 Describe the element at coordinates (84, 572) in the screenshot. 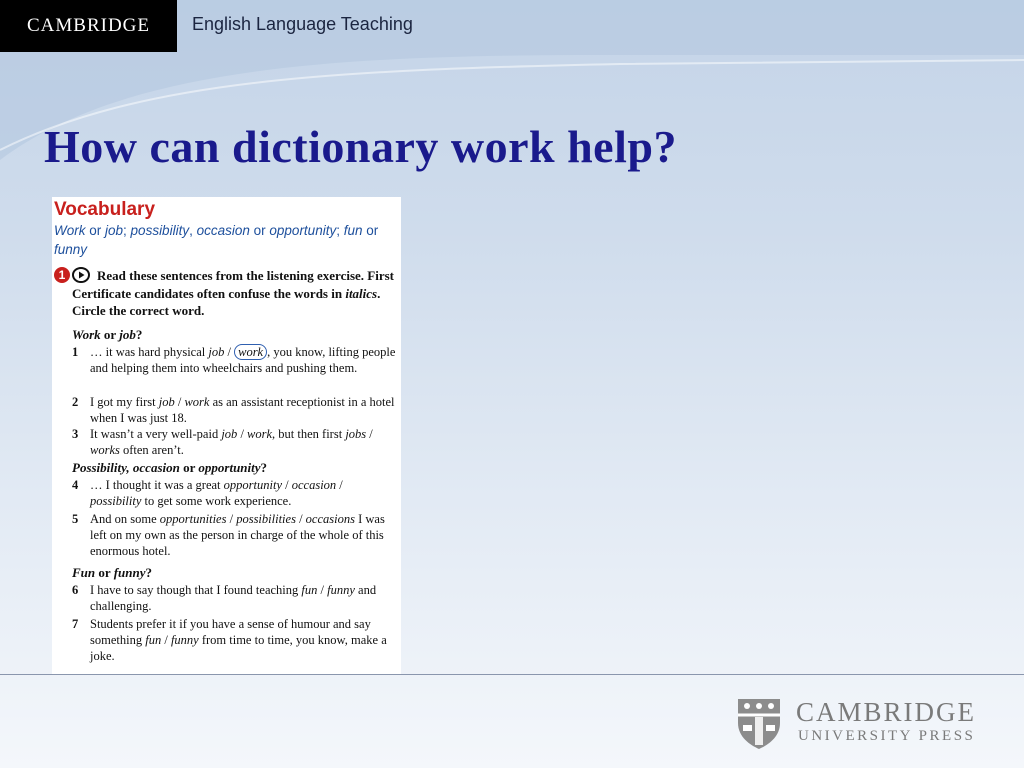

I see `group-title-fragment: Fun` at that location.